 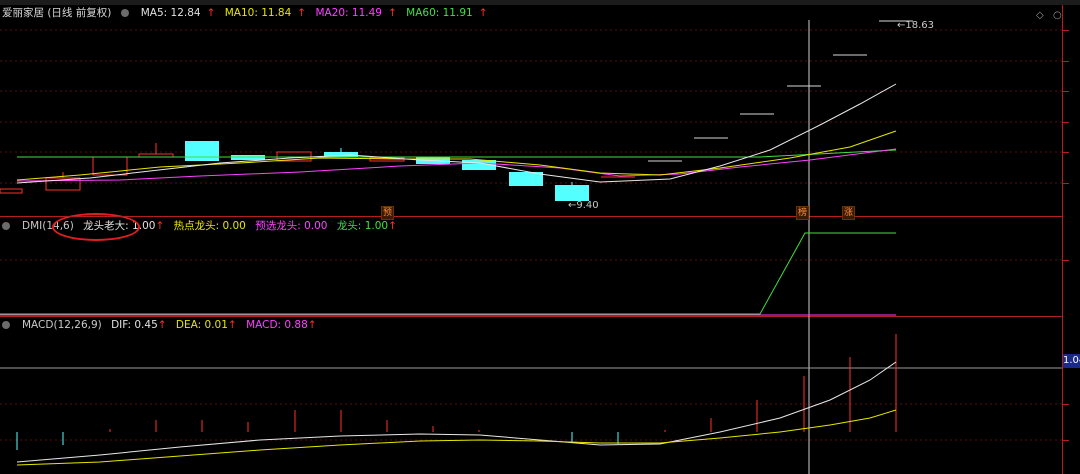 What do you see at coordinates (448, 273) in the screenshot?
I see `longtou-line` at bounding box center [448, 273].